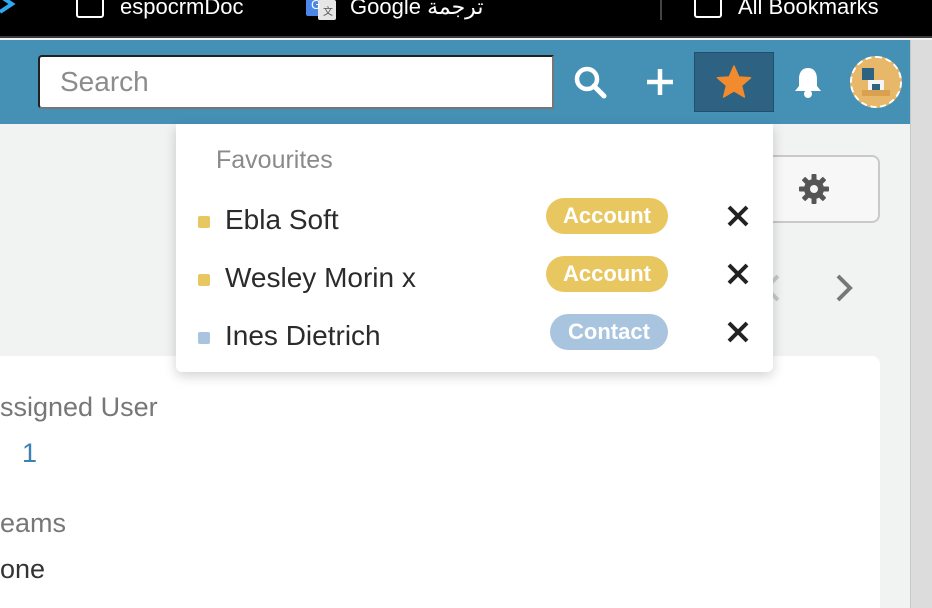 The width and height of the screenshot is (932, 608). I want to click on bookmark-google-translate: G 文 Google ترجمة, so click(394, 11).